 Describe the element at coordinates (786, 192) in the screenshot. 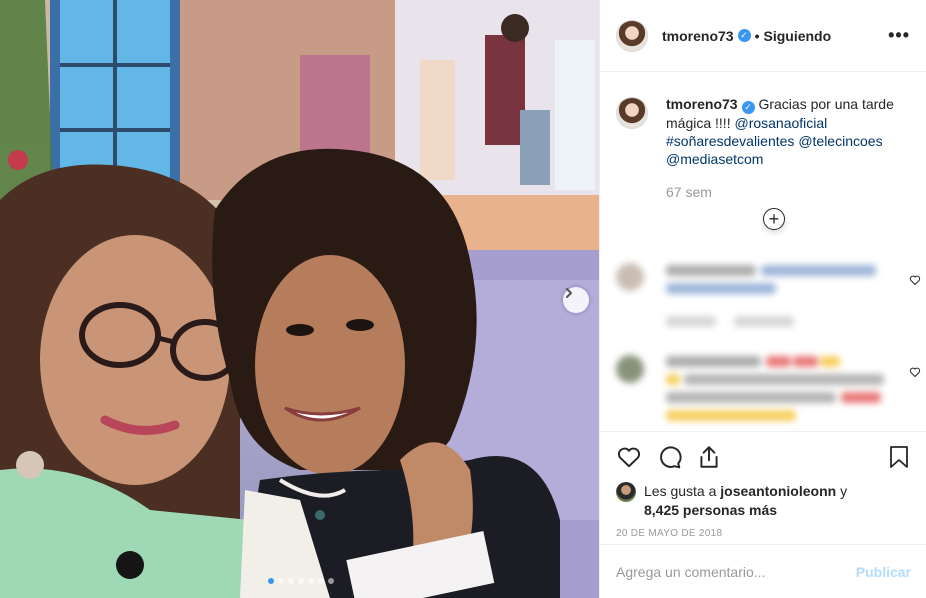

I see `post-age: 67 sem` at that location.